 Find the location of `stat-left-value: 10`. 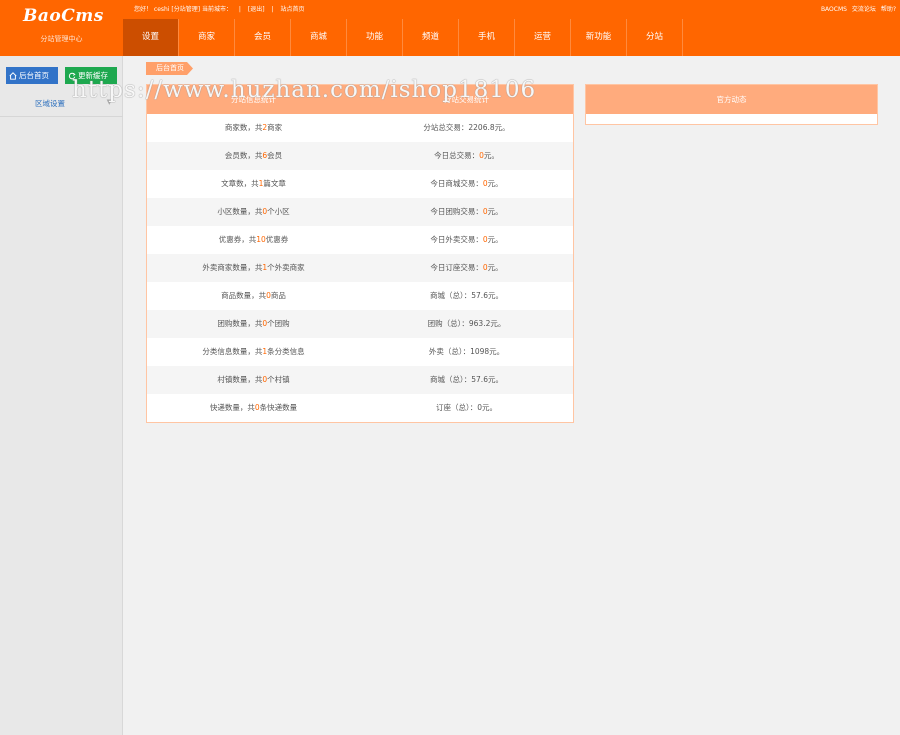

stat-left-value: 10 is located at coordinates (261, 239).